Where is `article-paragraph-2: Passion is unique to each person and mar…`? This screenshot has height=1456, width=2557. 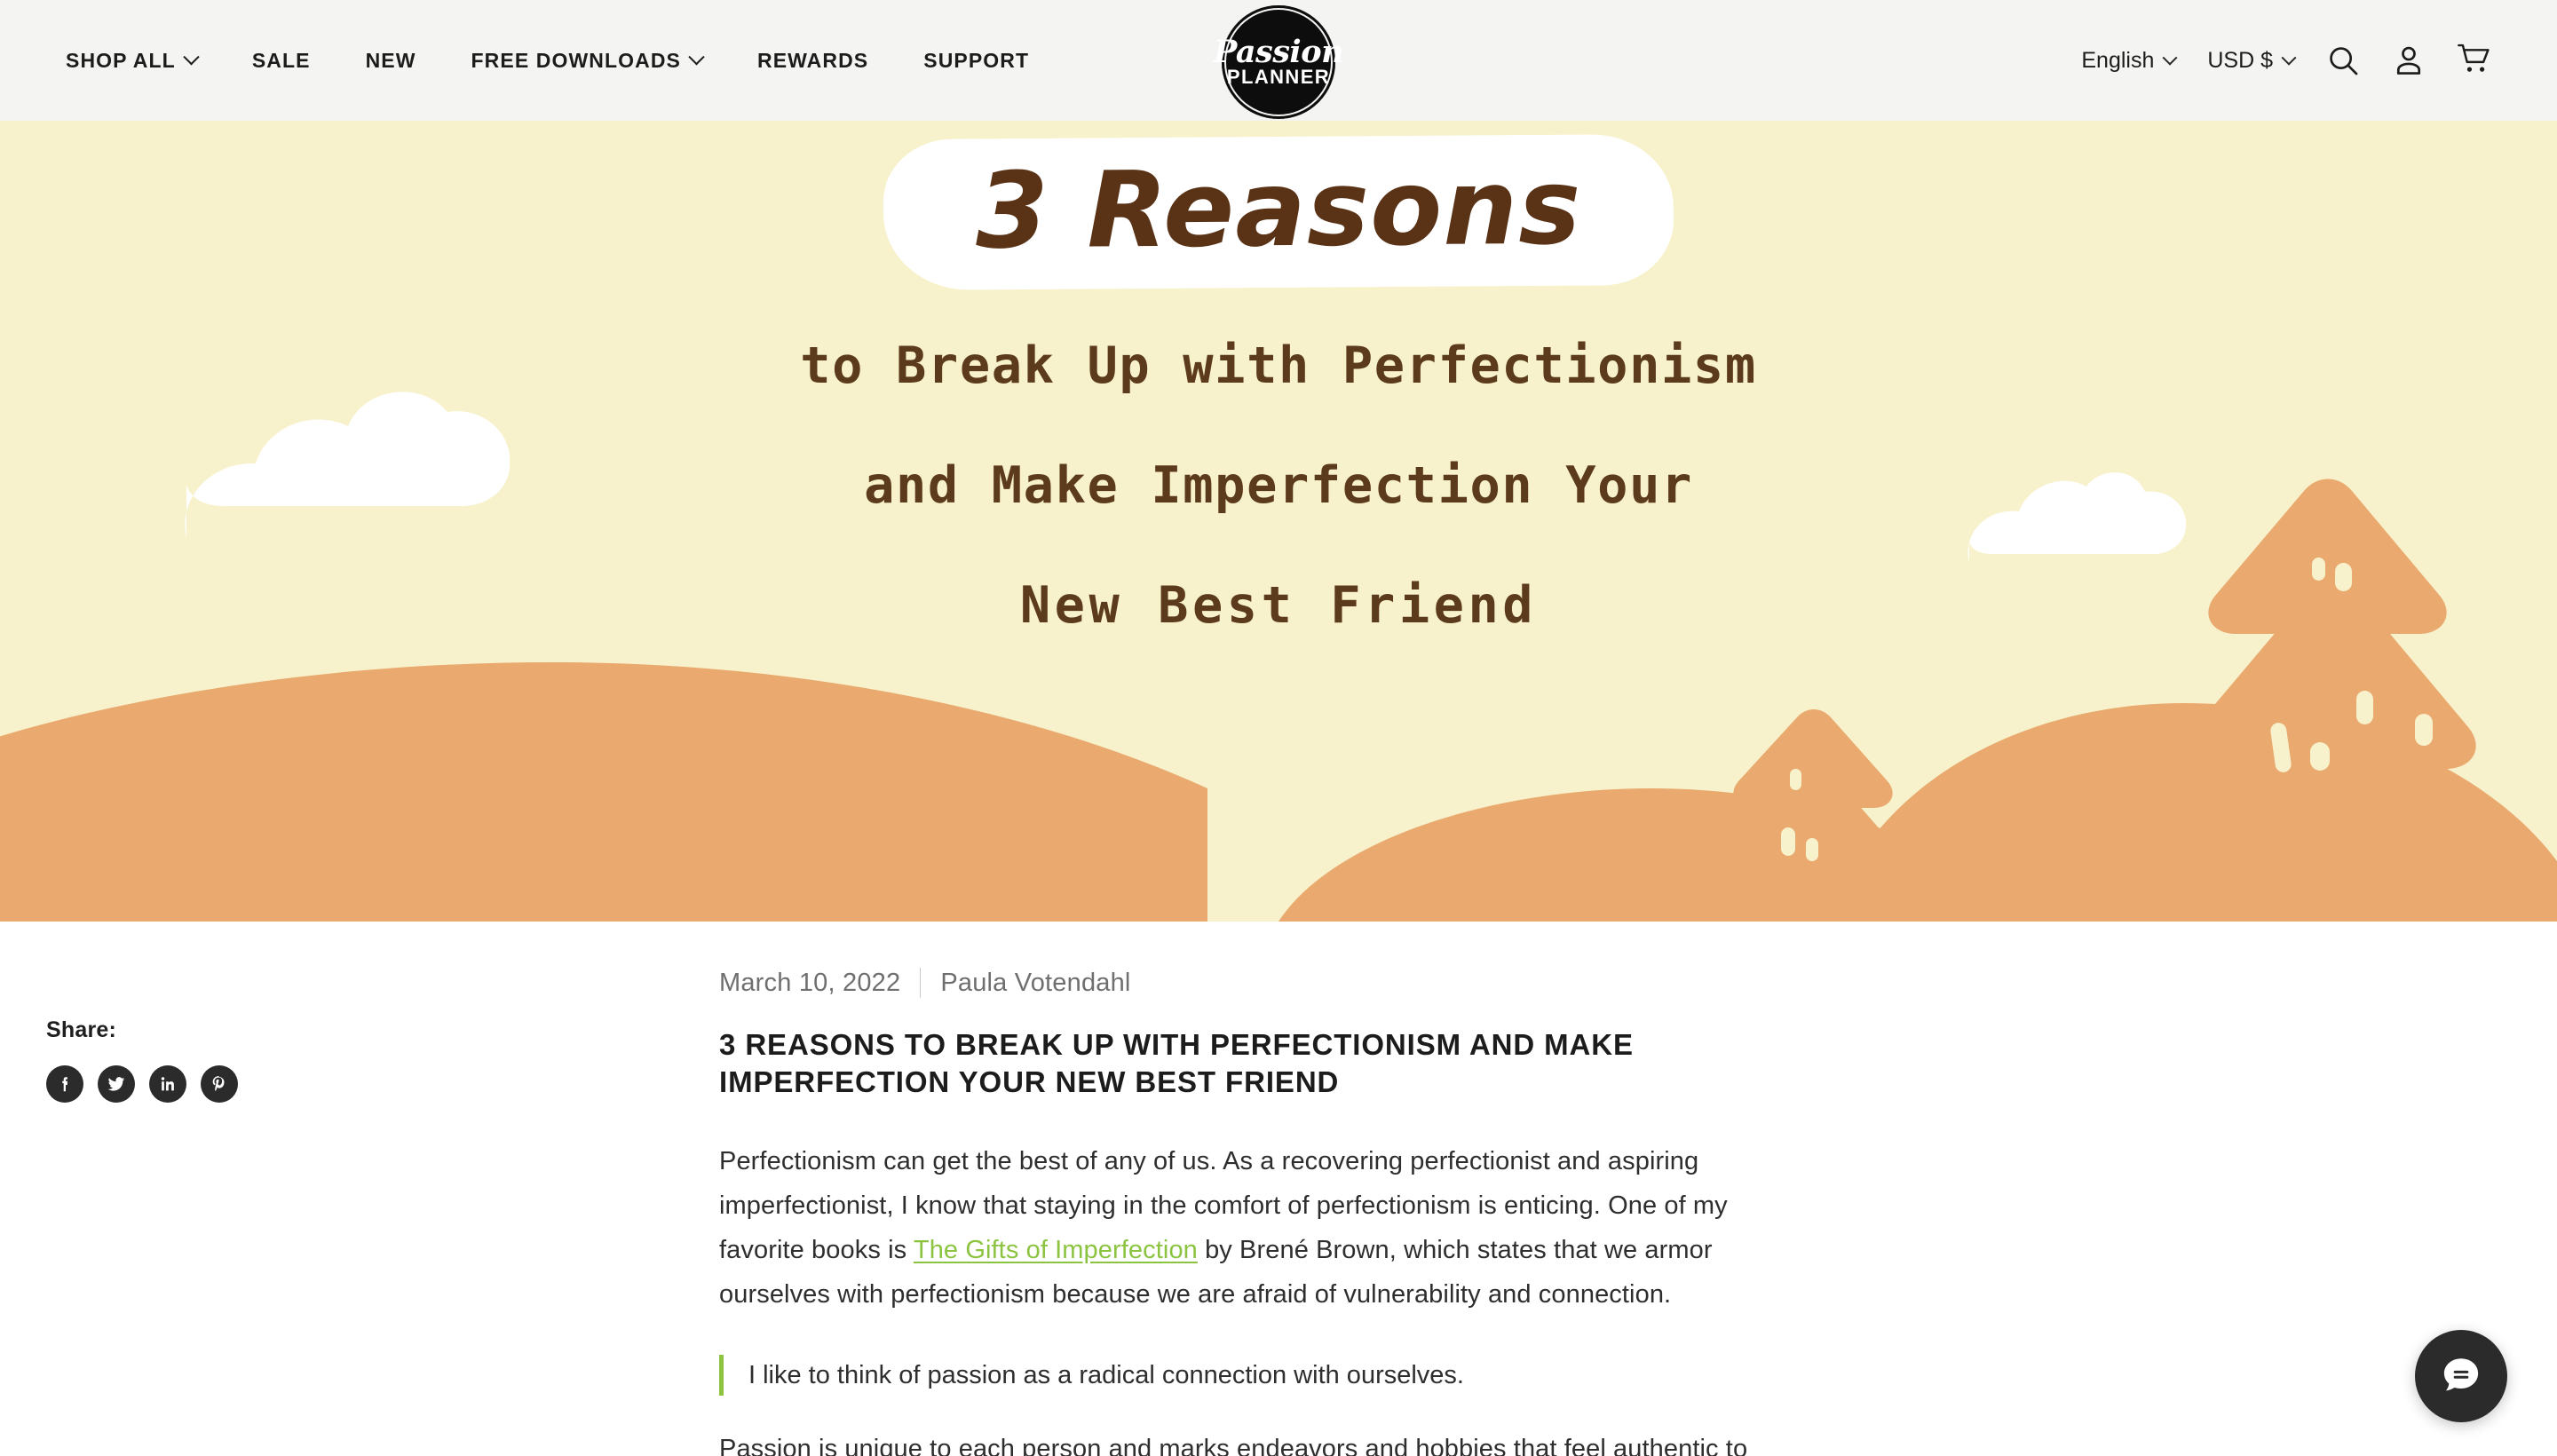
article-paragraph-2: Passion is unique to each person and mar… is located at coordinates (1233, 1445).